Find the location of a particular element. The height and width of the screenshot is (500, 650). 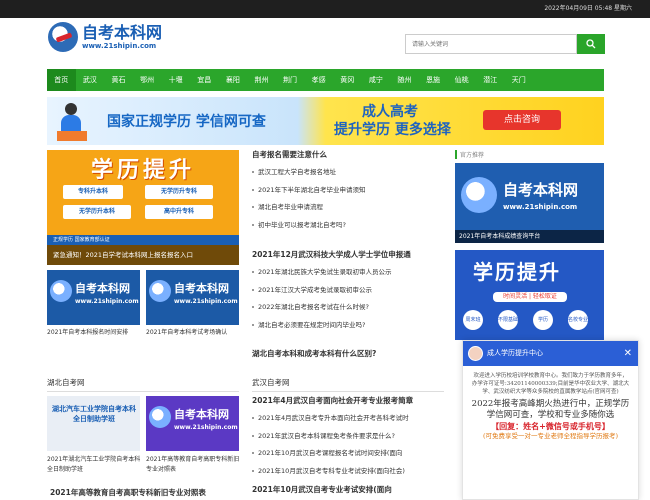

list-item: 2022年湖北自考报名考试在什么时候? is located at coordinates (348, 308).